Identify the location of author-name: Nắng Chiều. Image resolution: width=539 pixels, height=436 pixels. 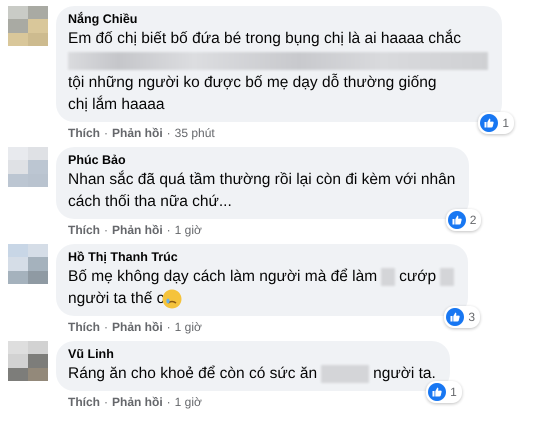
(278, 19).